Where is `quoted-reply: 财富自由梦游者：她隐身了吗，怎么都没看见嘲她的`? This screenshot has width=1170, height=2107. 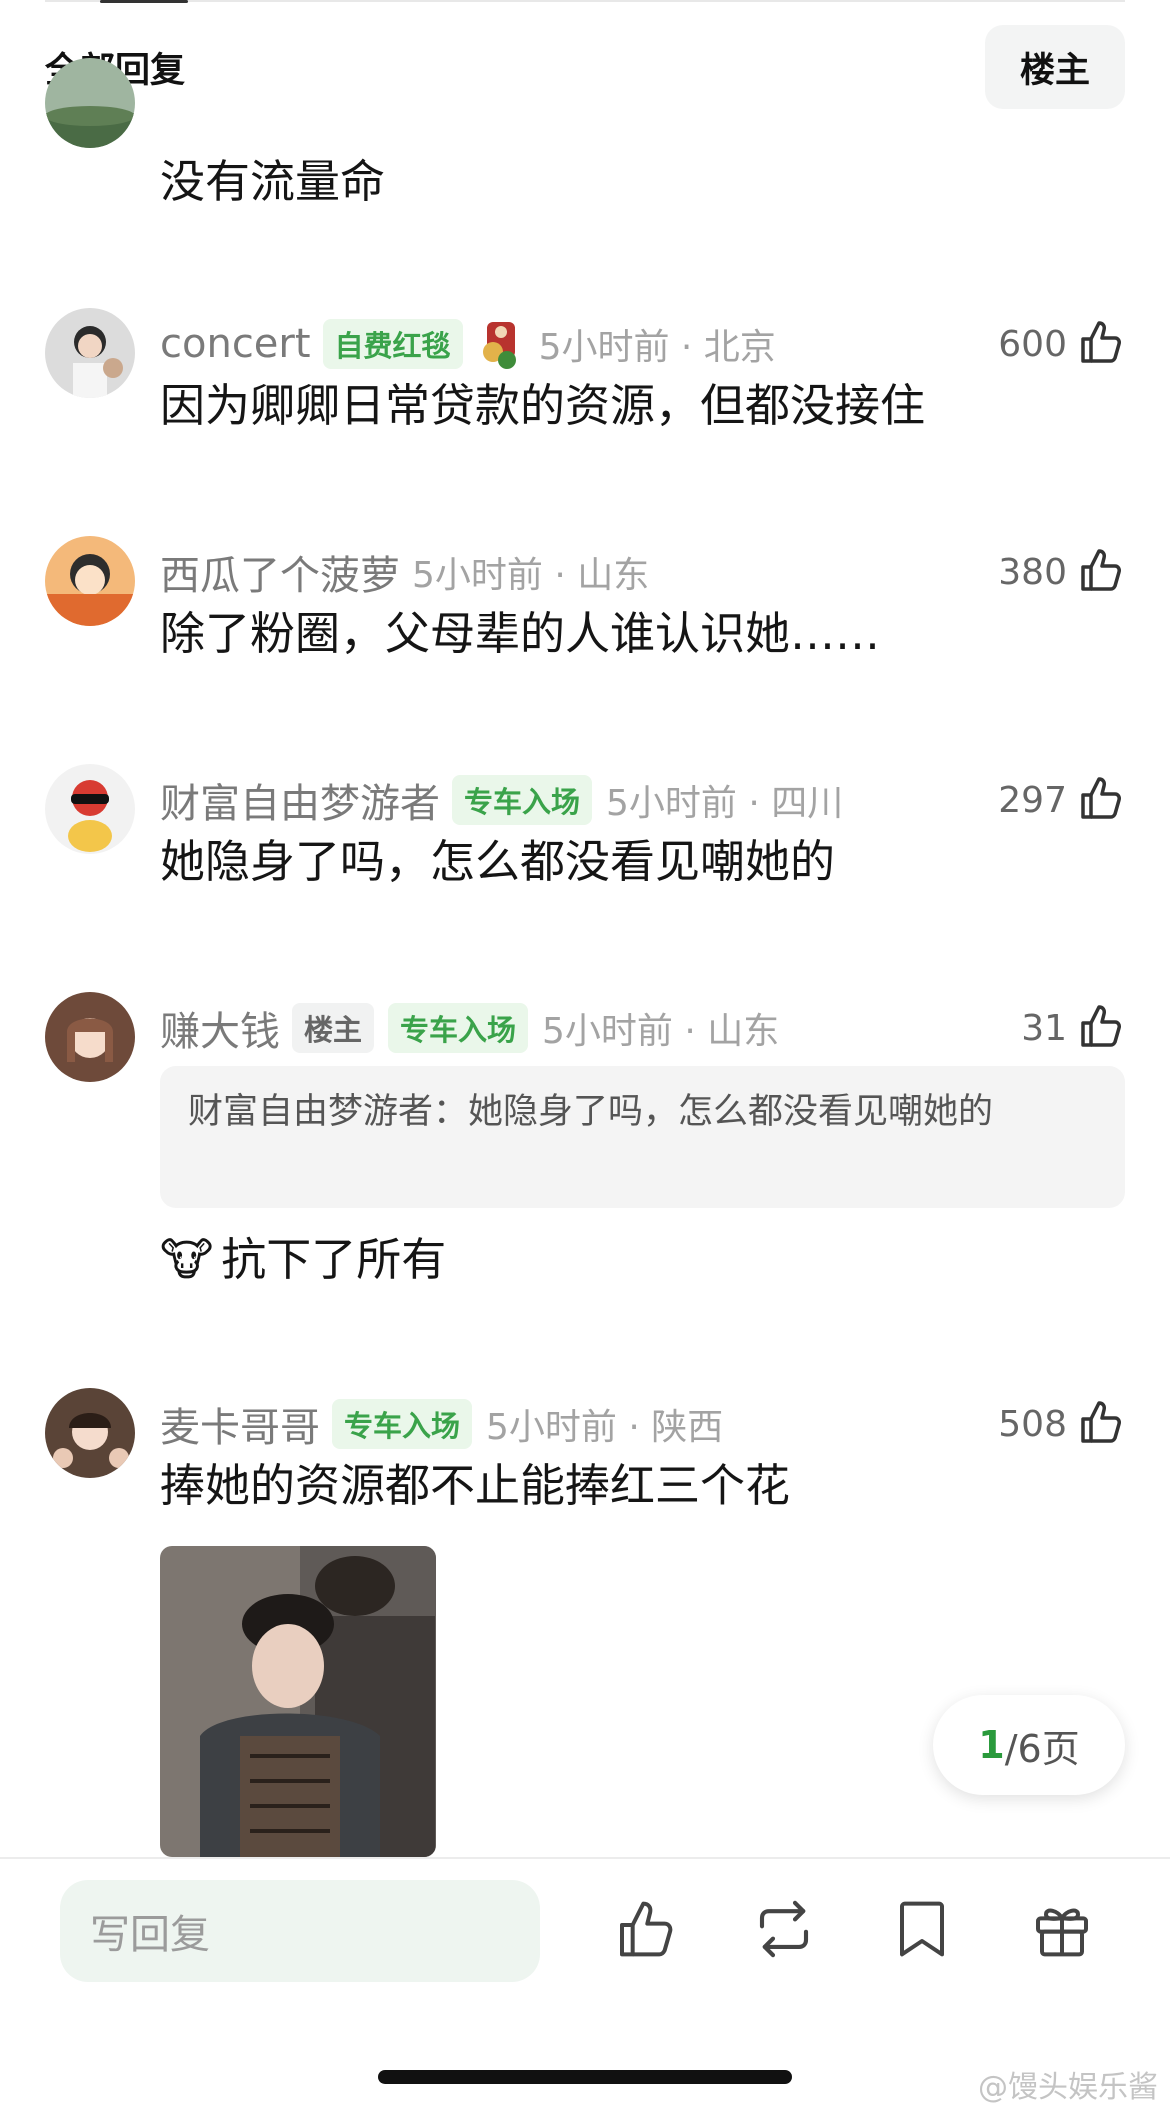 quoted-reply: 财富自由梦游者：她隐身了吗，怎么都没看见嘲她的 is located at coordinates (642, 1137).